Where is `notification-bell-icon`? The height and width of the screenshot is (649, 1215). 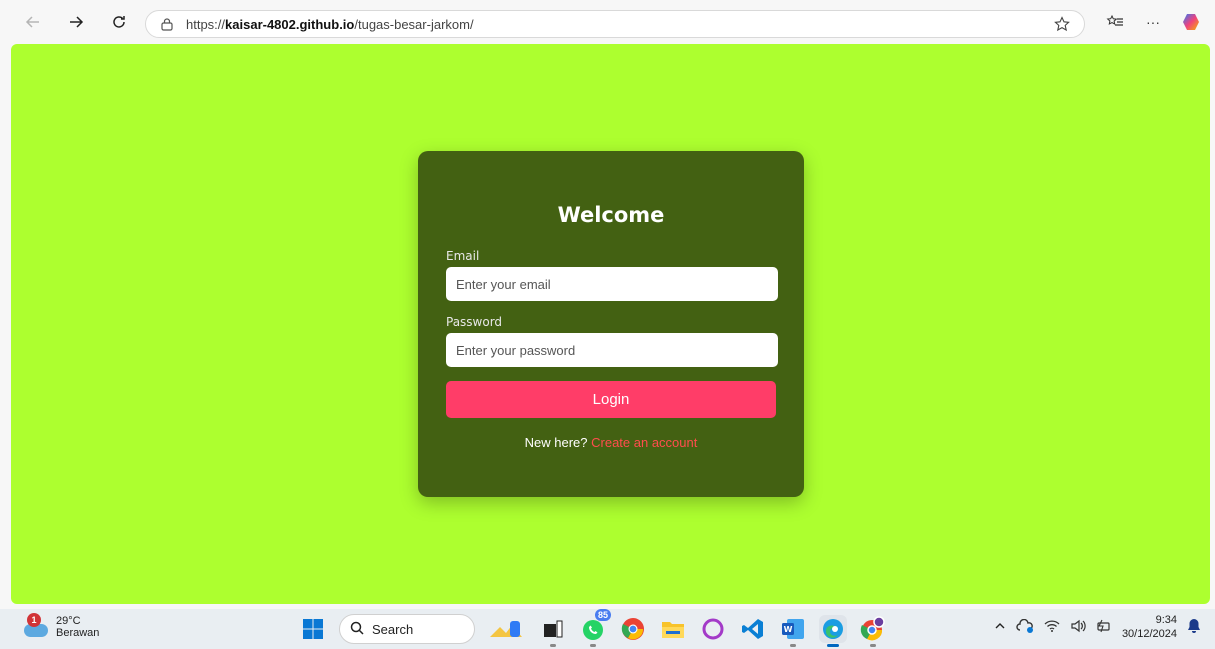 notification-bell-icon is located at coordinates (1194, 627).